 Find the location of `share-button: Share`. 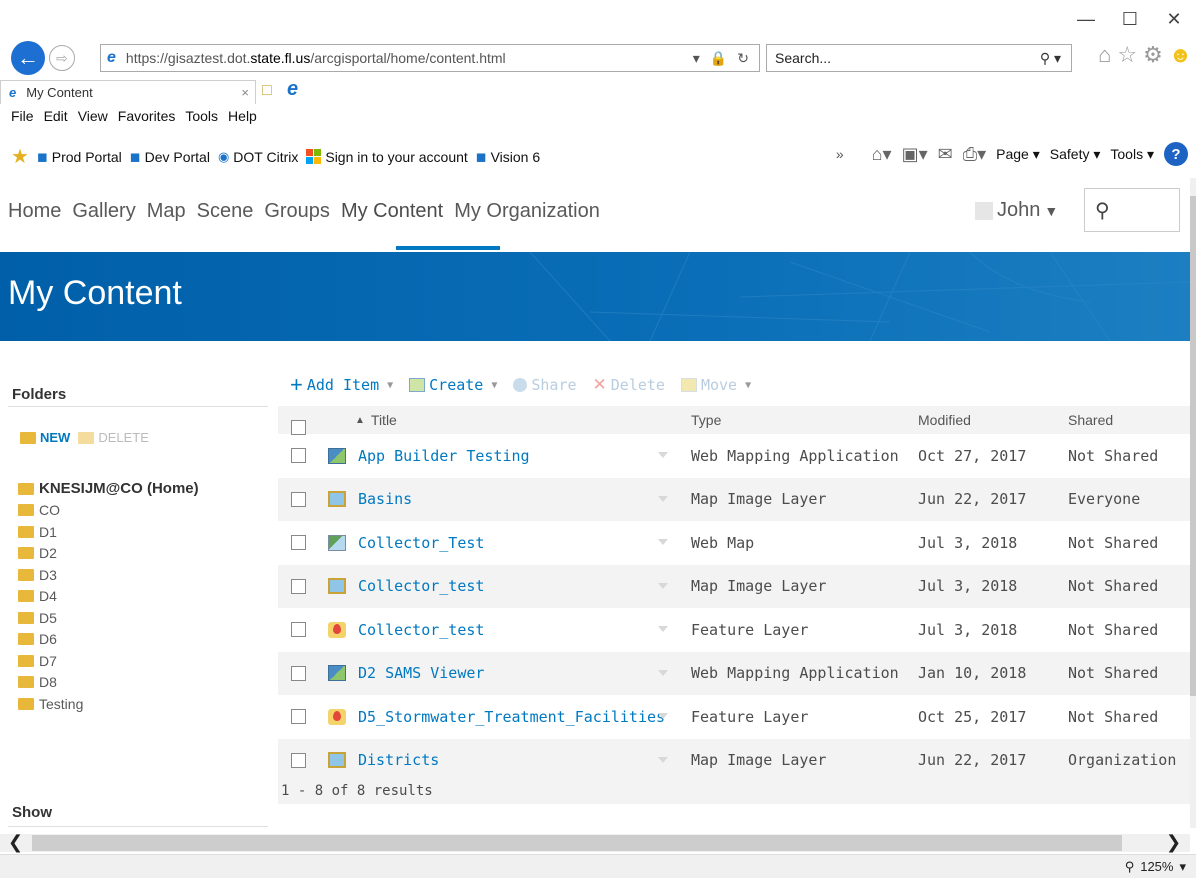

share-button: Share is located at coordinates (545, 385).